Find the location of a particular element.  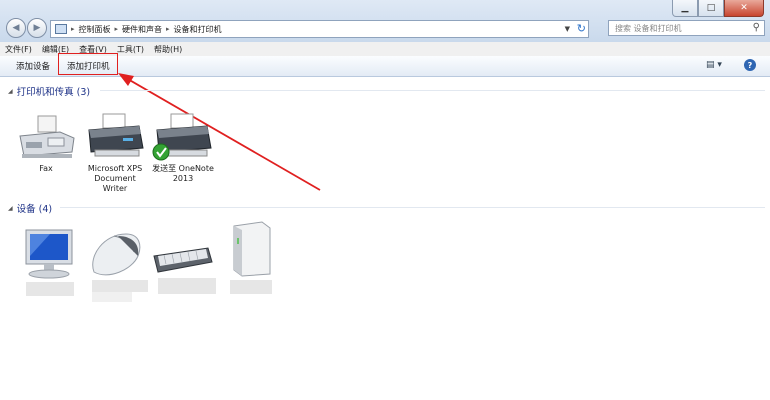

annotation-arrow is located at coordinates (219, 132).